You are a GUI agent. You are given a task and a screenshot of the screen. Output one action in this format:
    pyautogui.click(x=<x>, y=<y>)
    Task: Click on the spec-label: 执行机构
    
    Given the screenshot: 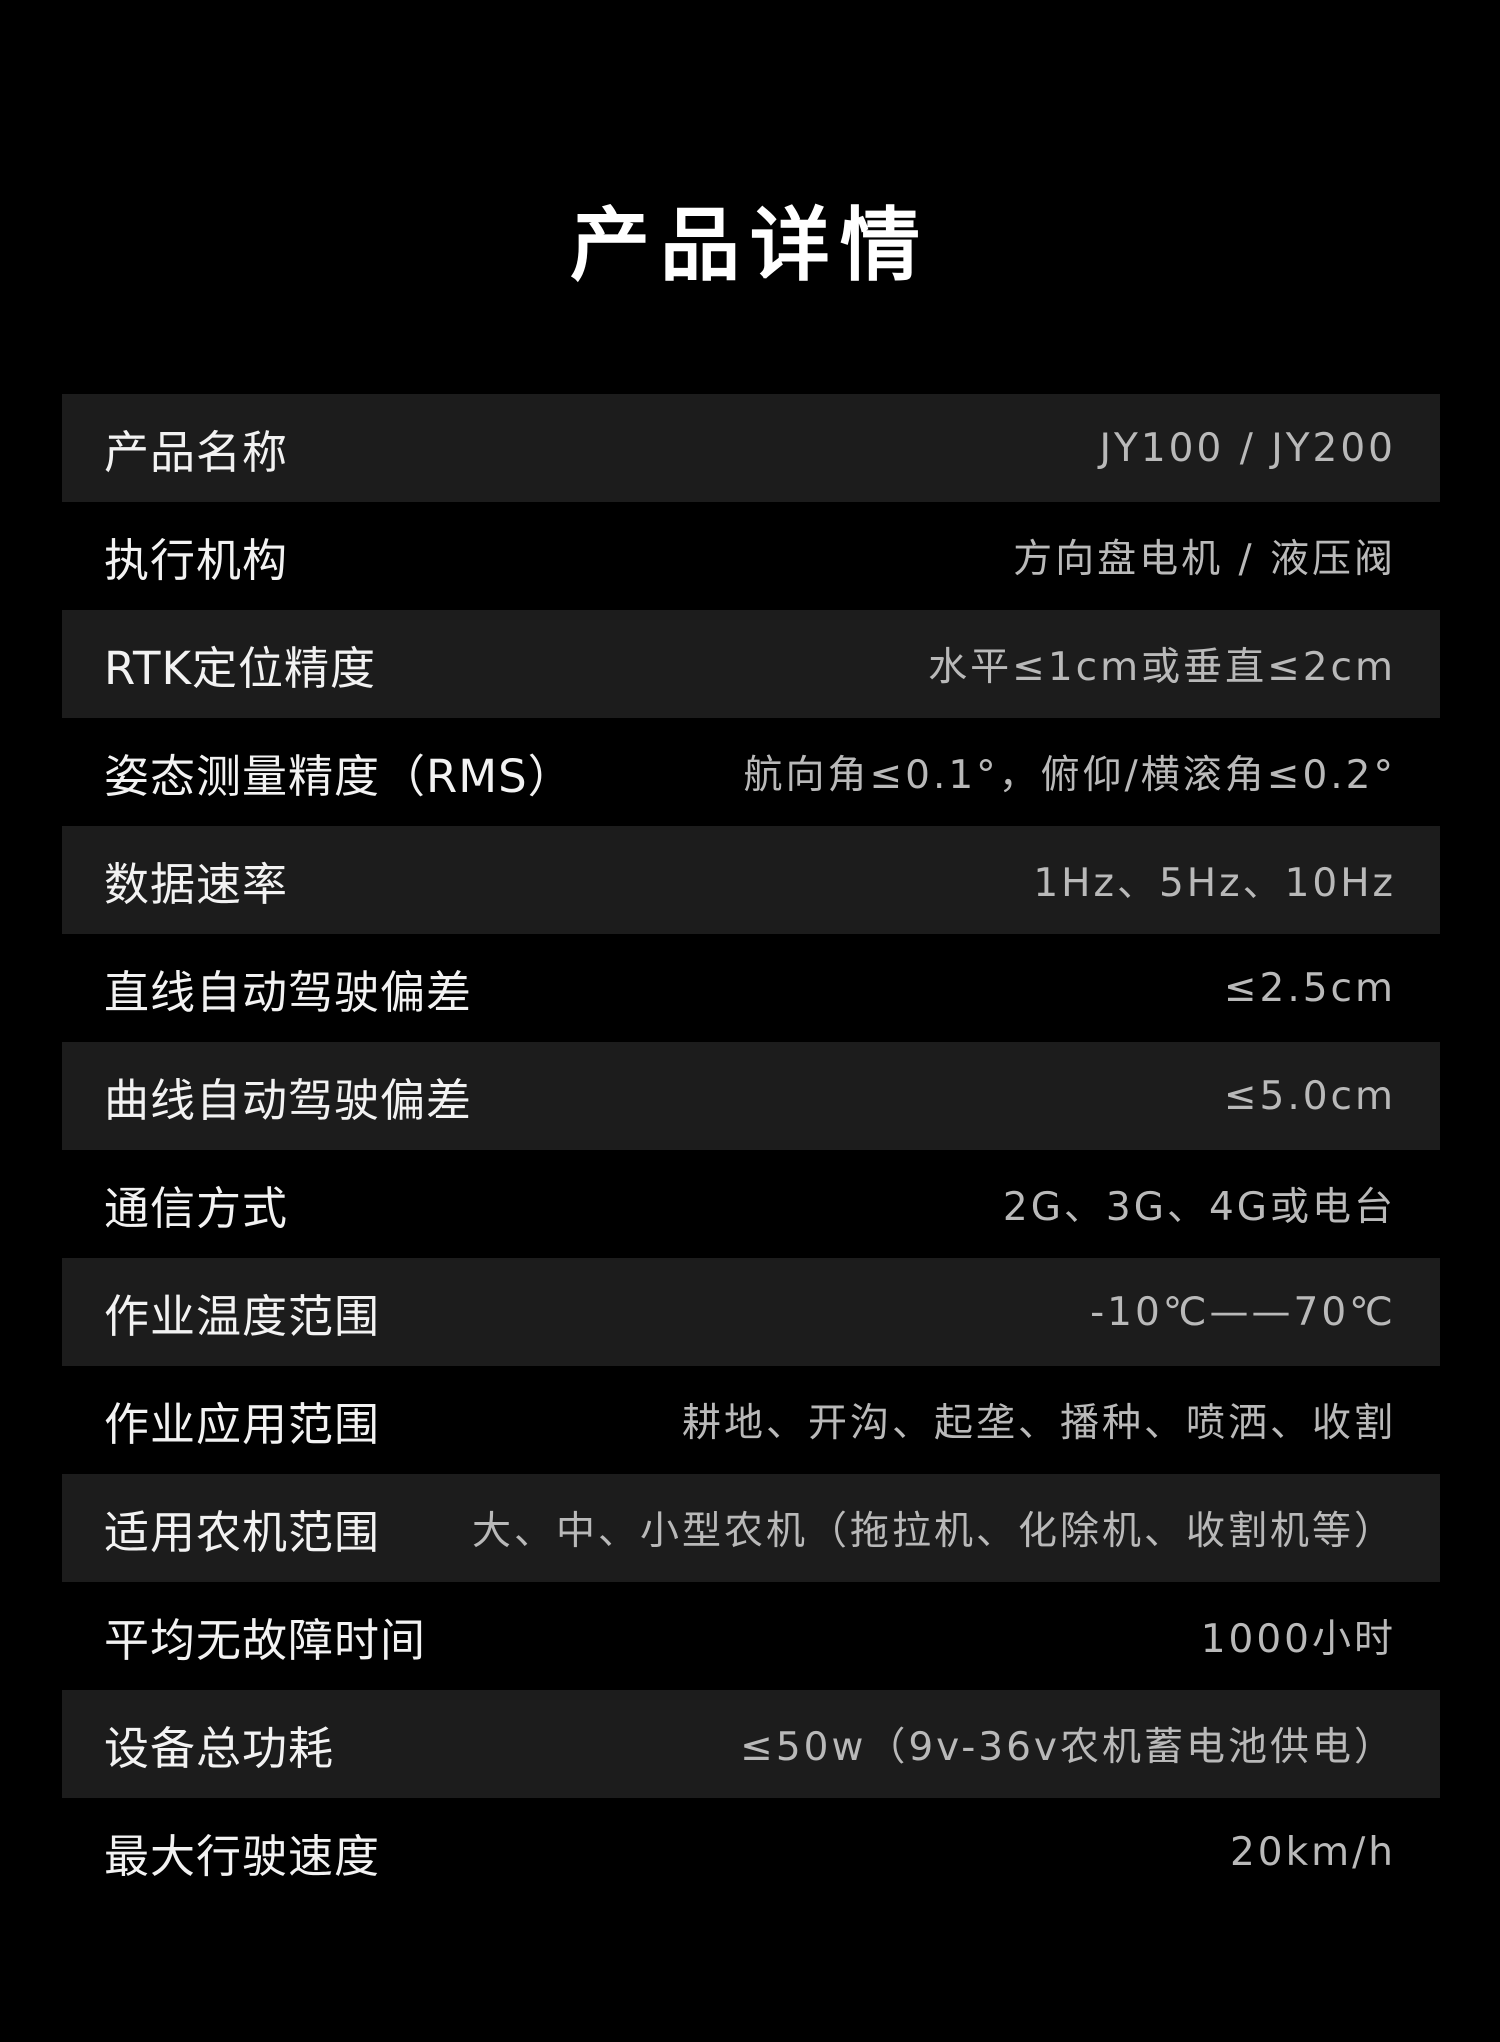 What is the action you would take?
    pyautogui.click(x=196, y=560)
    